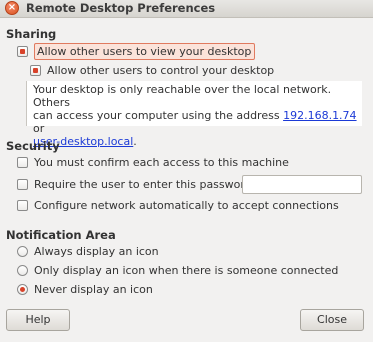 This screenshot has height=342, width=373. What do you see at coordinates (332, 320) in the screenshot?
I see `close-button: Close` at bounding box center [332, 320].